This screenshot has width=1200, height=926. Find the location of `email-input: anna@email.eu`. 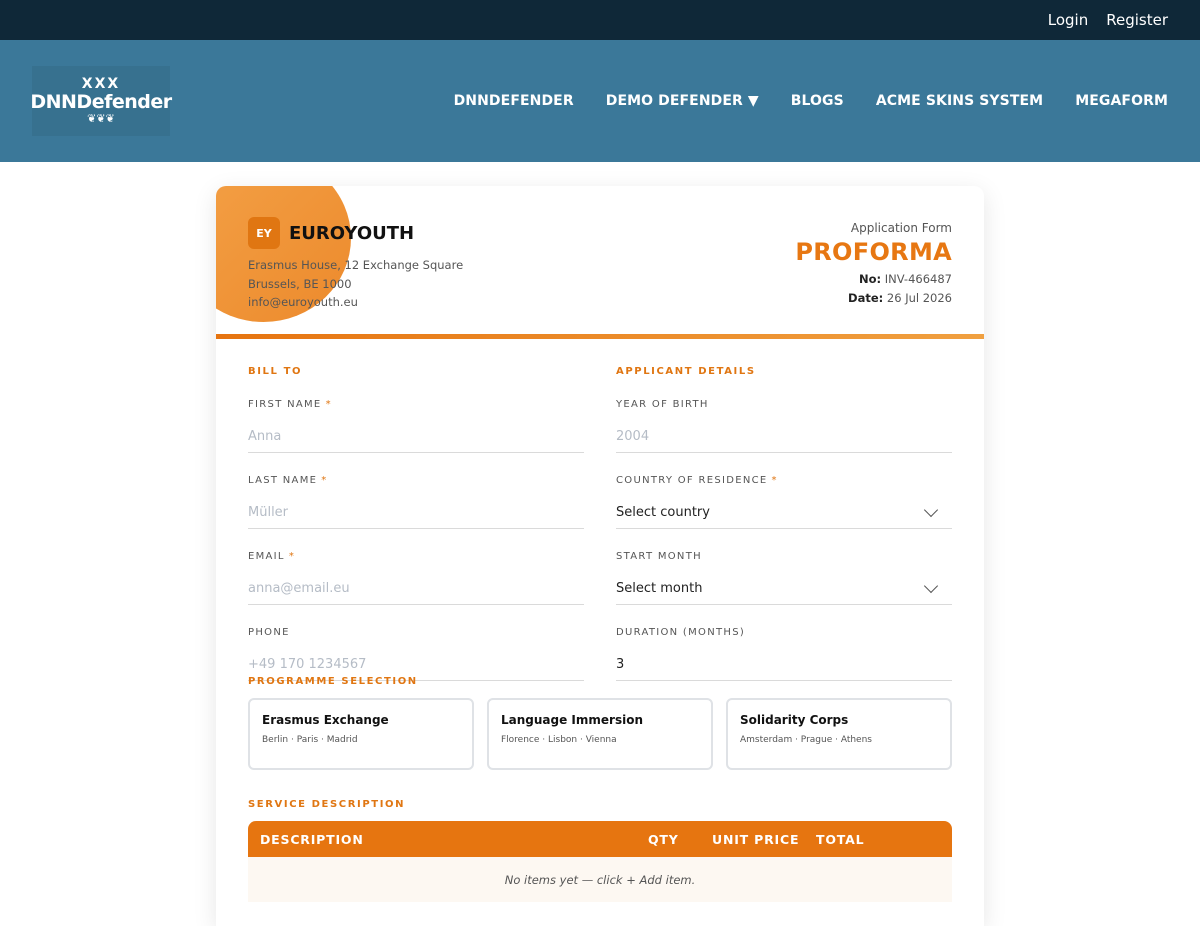

email-input: anna@email.eu is located at coordinates (416, 589).